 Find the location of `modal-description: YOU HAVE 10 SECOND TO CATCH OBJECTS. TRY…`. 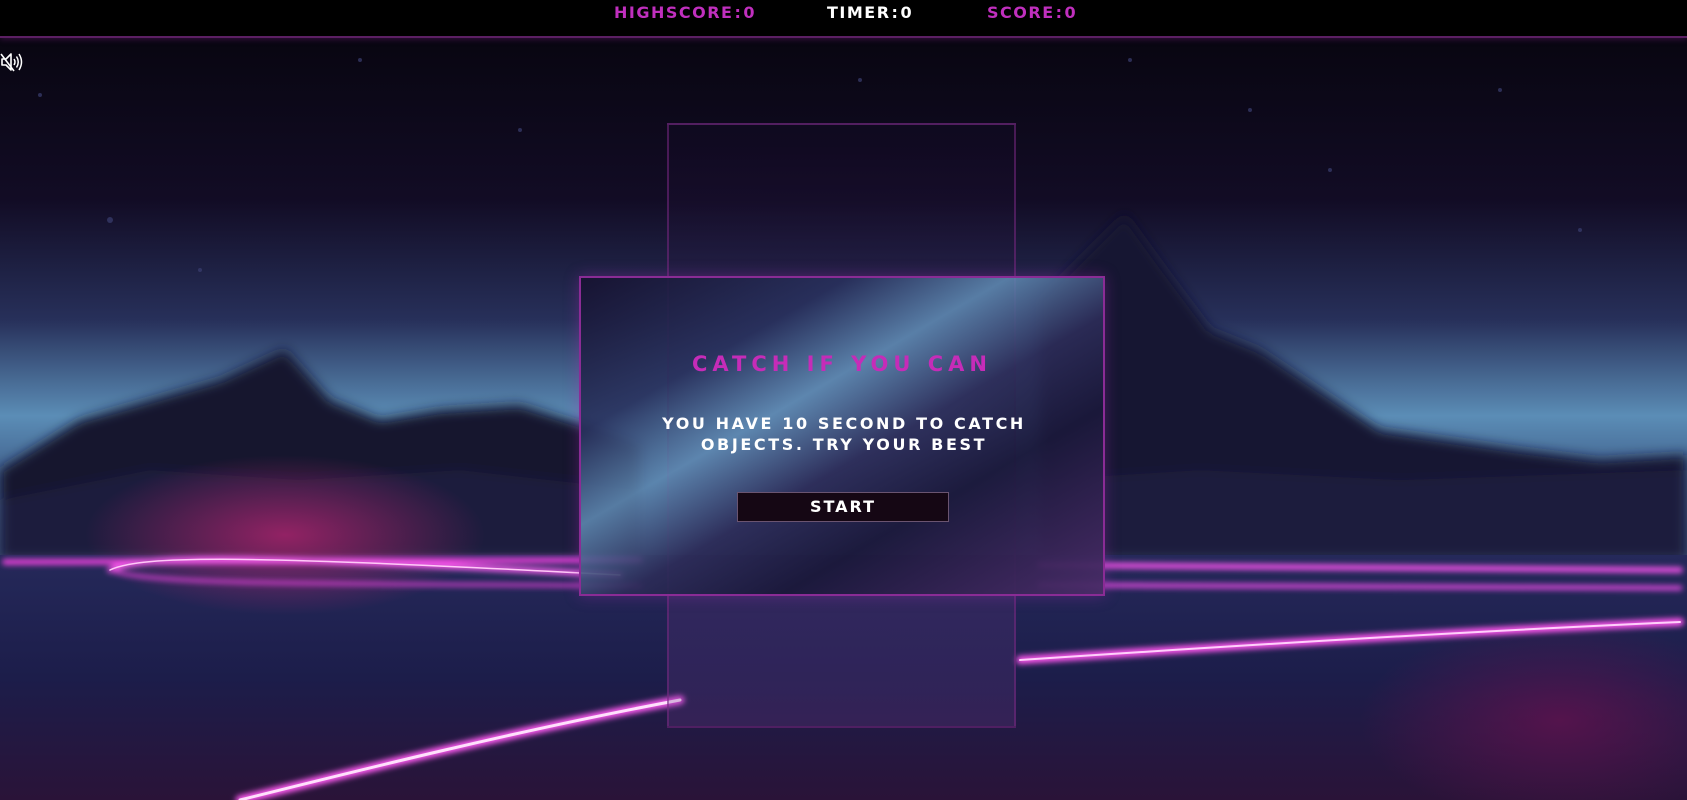

modal-description: YOU HAVE 10 SECOND TO CATCH OBJECTS. TRY… is located at coordinates (844, 434).